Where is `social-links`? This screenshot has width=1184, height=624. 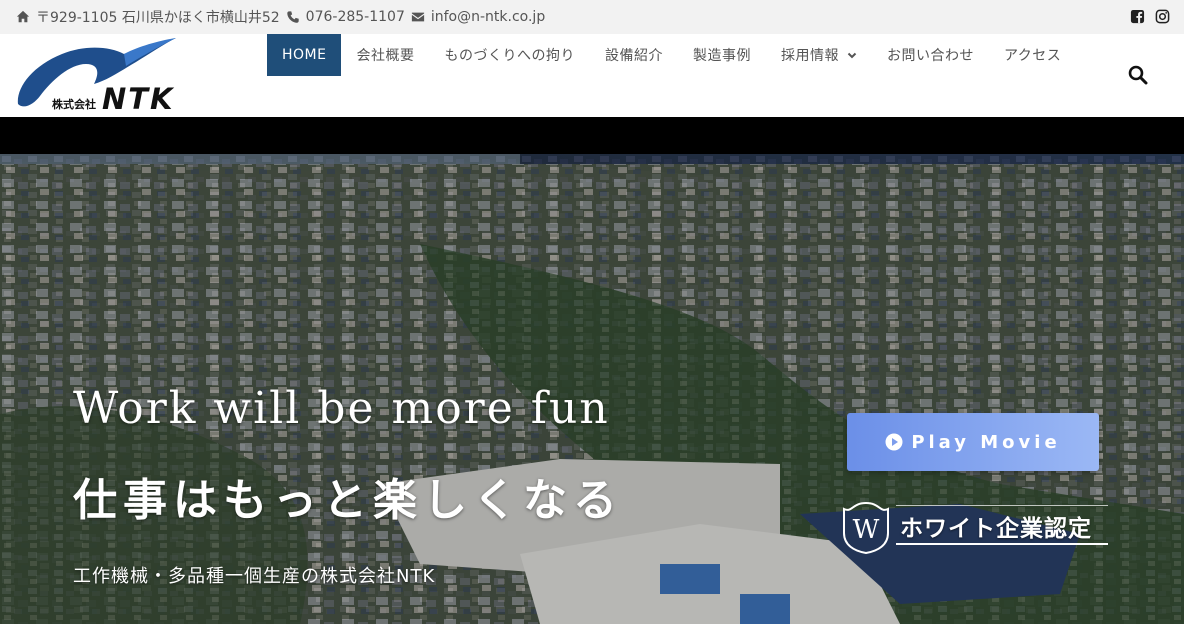
social-links is located at coordinates (1150, 16).